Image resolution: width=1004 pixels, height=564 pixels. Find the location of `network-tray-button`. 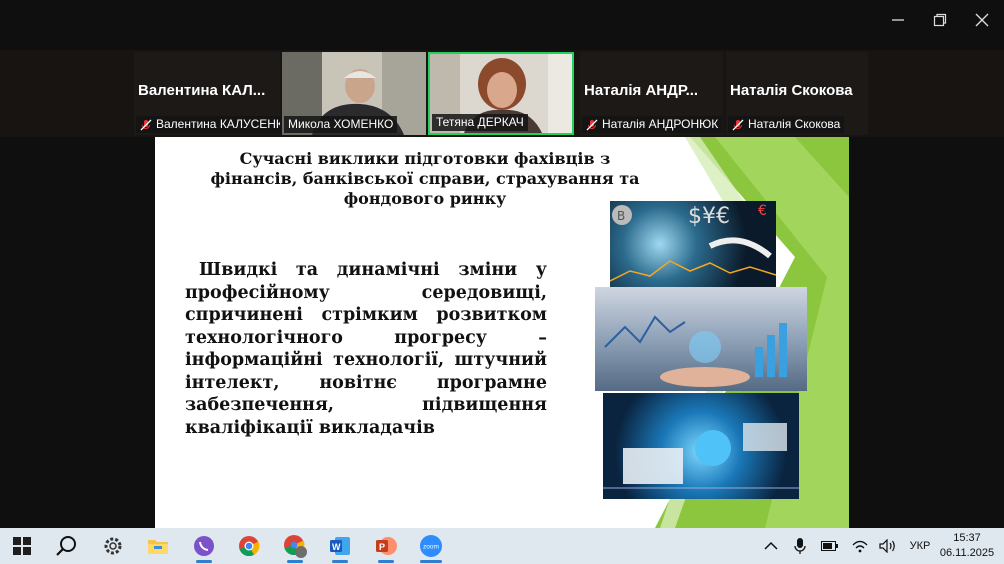

network-tray-button is located at coordinates (860, 546).